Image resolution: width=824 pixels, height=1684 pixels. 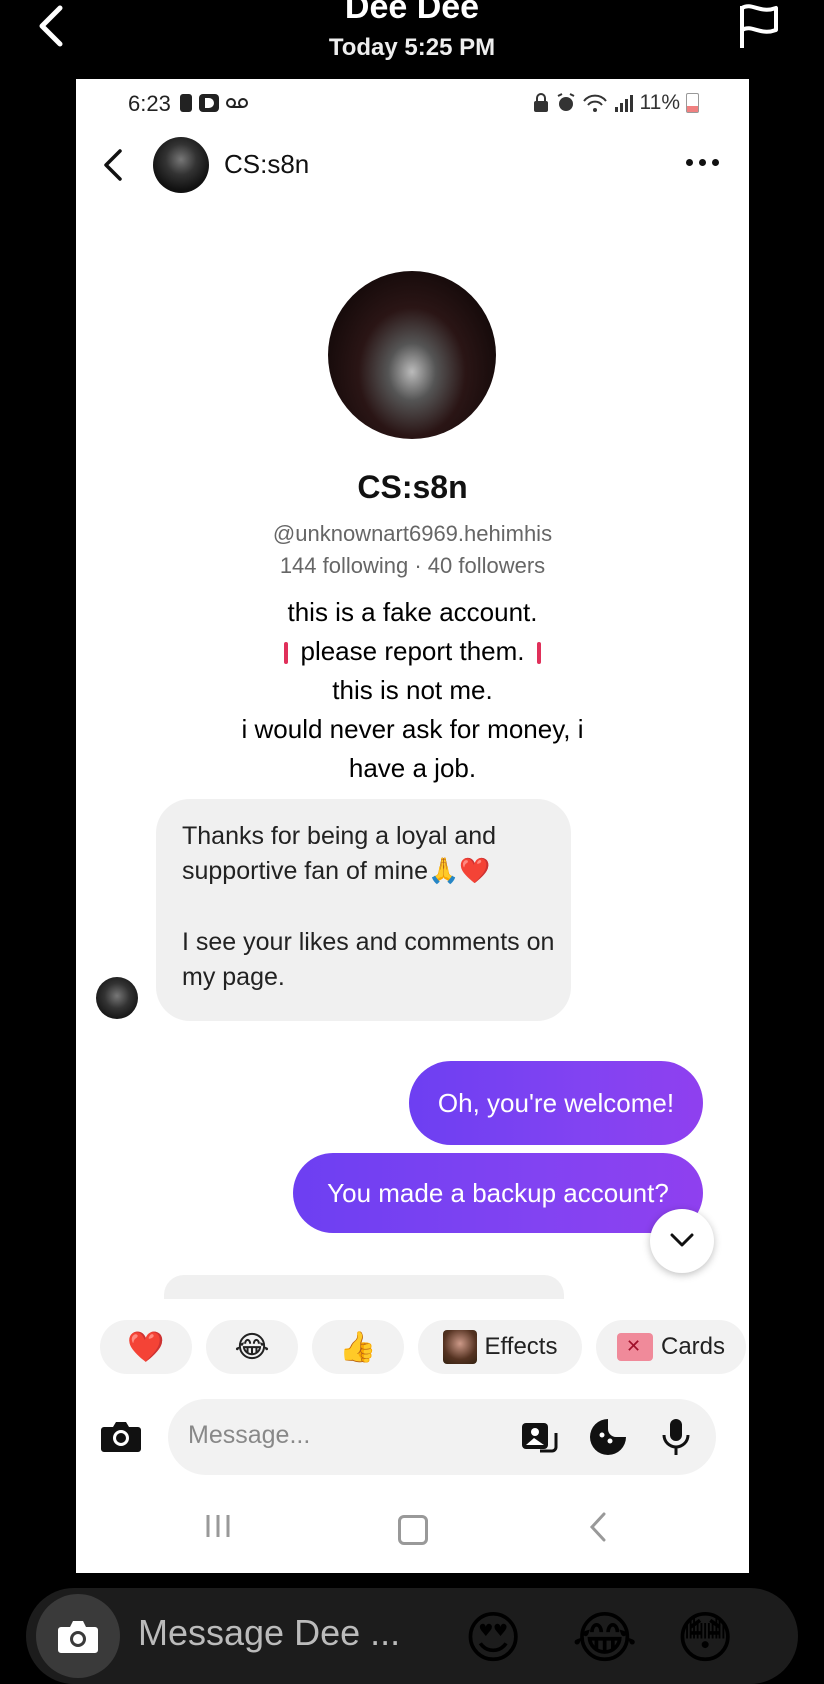 What do you see at coordinates (209, 103) in the screenshot?
I see `app-d-icon` at bounding box center [209, 103].